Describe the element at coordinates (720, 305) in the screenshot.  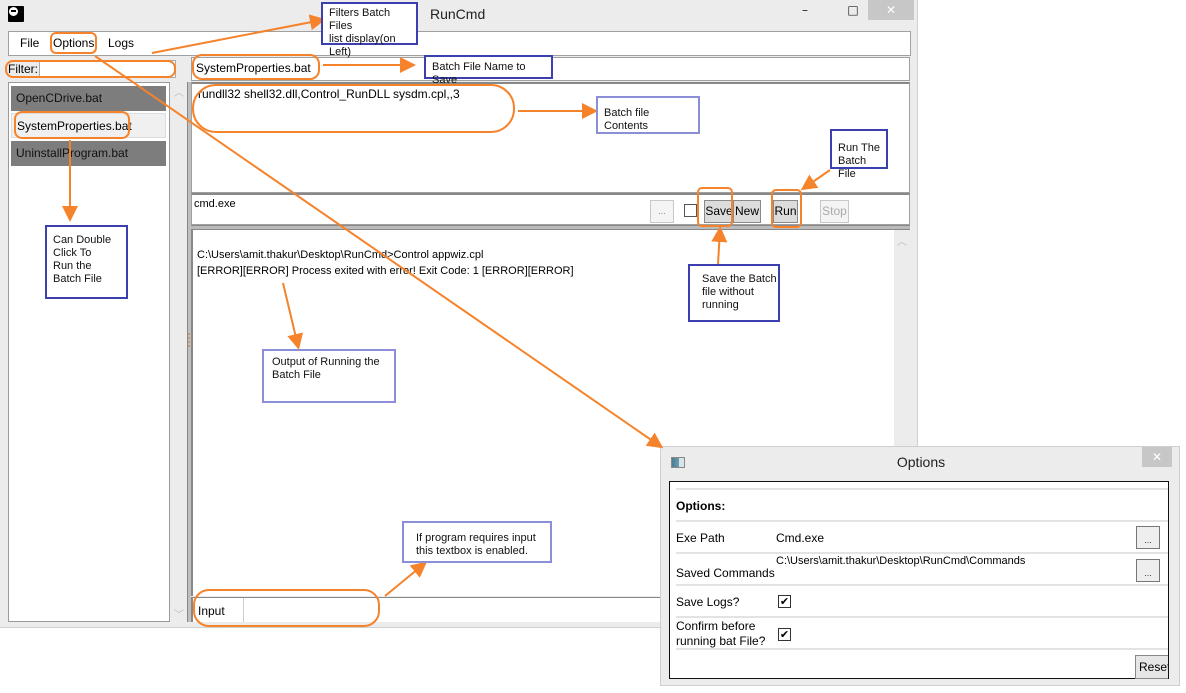
I see `note-line: running` at that location.